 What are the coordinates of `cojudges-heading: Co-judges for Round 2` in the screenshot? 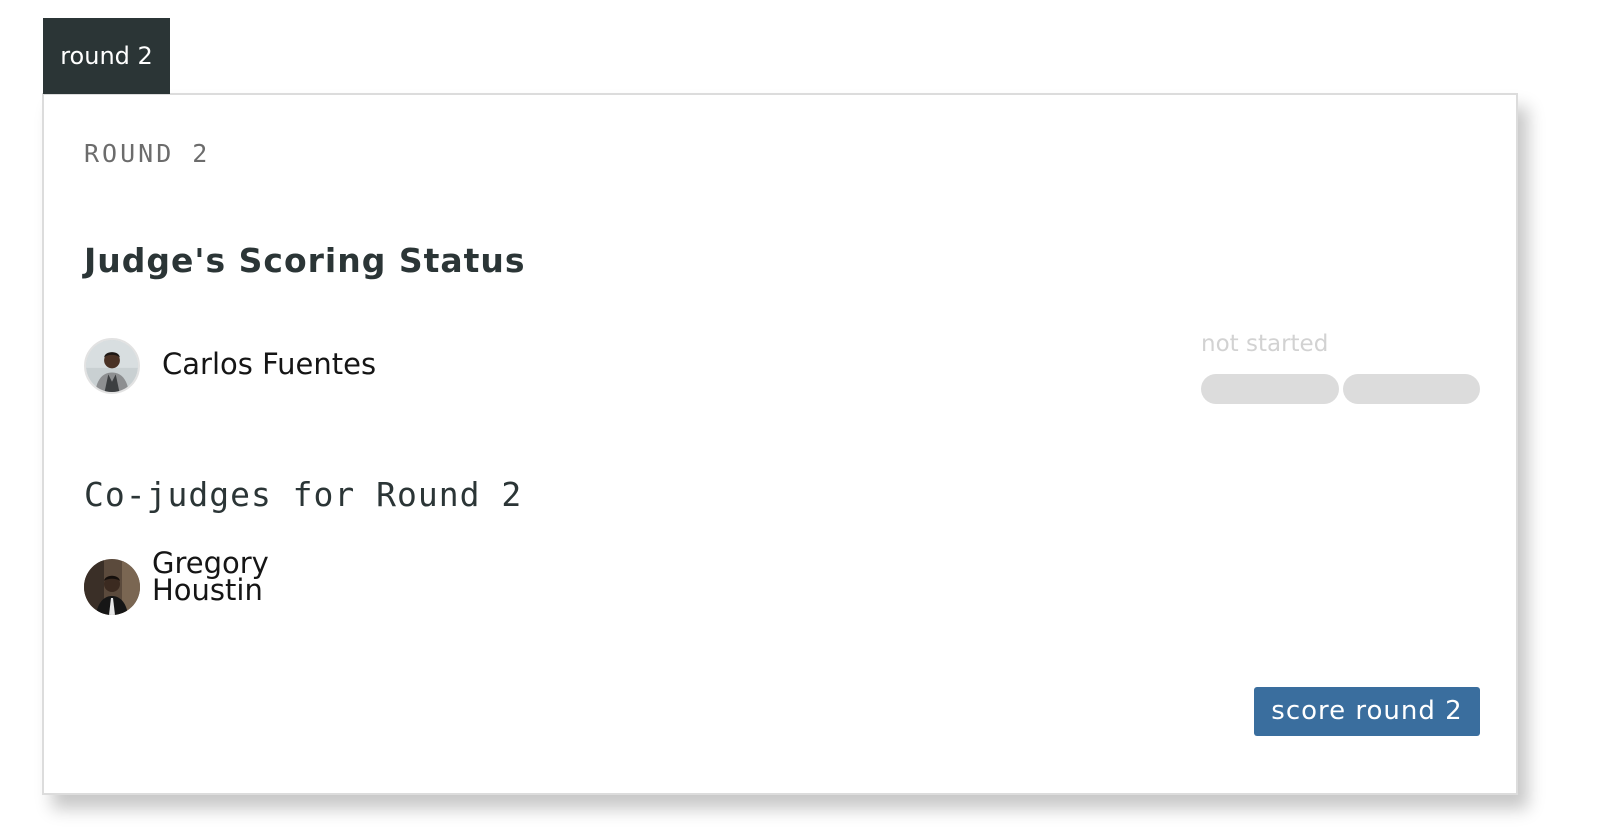 It's located at (303, 494).